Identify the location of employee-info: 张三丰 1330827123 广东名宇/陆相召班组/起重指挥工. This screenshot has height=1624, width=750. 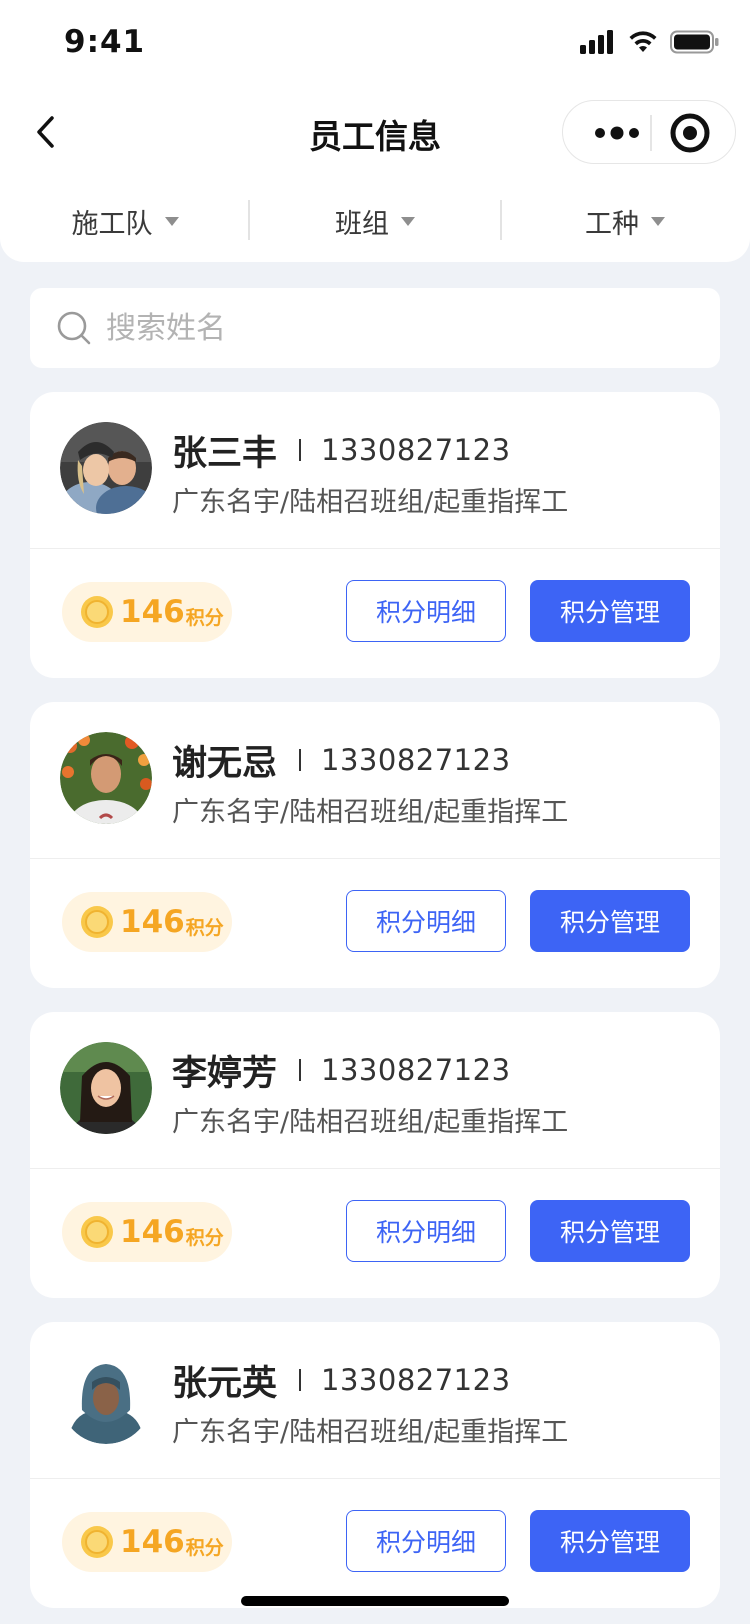
(375, 470).